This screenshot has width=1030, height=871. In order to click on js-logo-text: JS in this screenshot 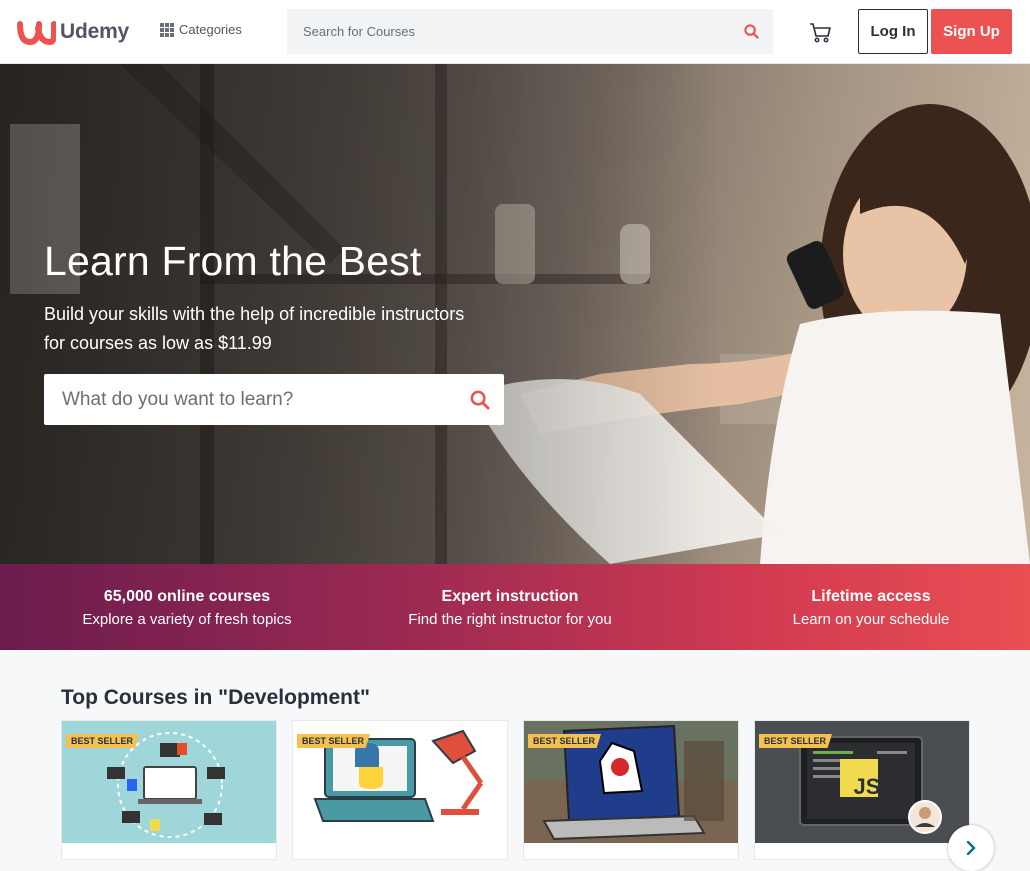, I will do `click(867, 786)`.